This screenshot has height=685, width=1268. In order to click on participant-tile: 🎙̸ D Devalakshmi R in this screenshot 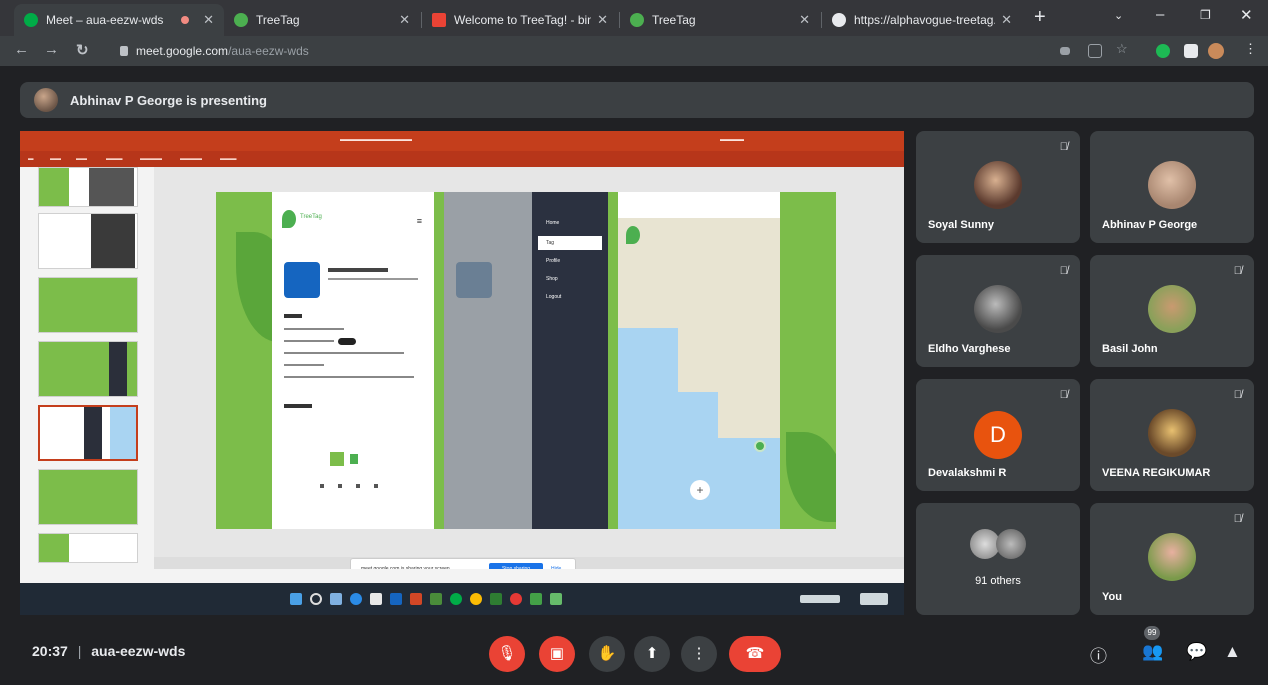, I will do `click(998, 435)`.